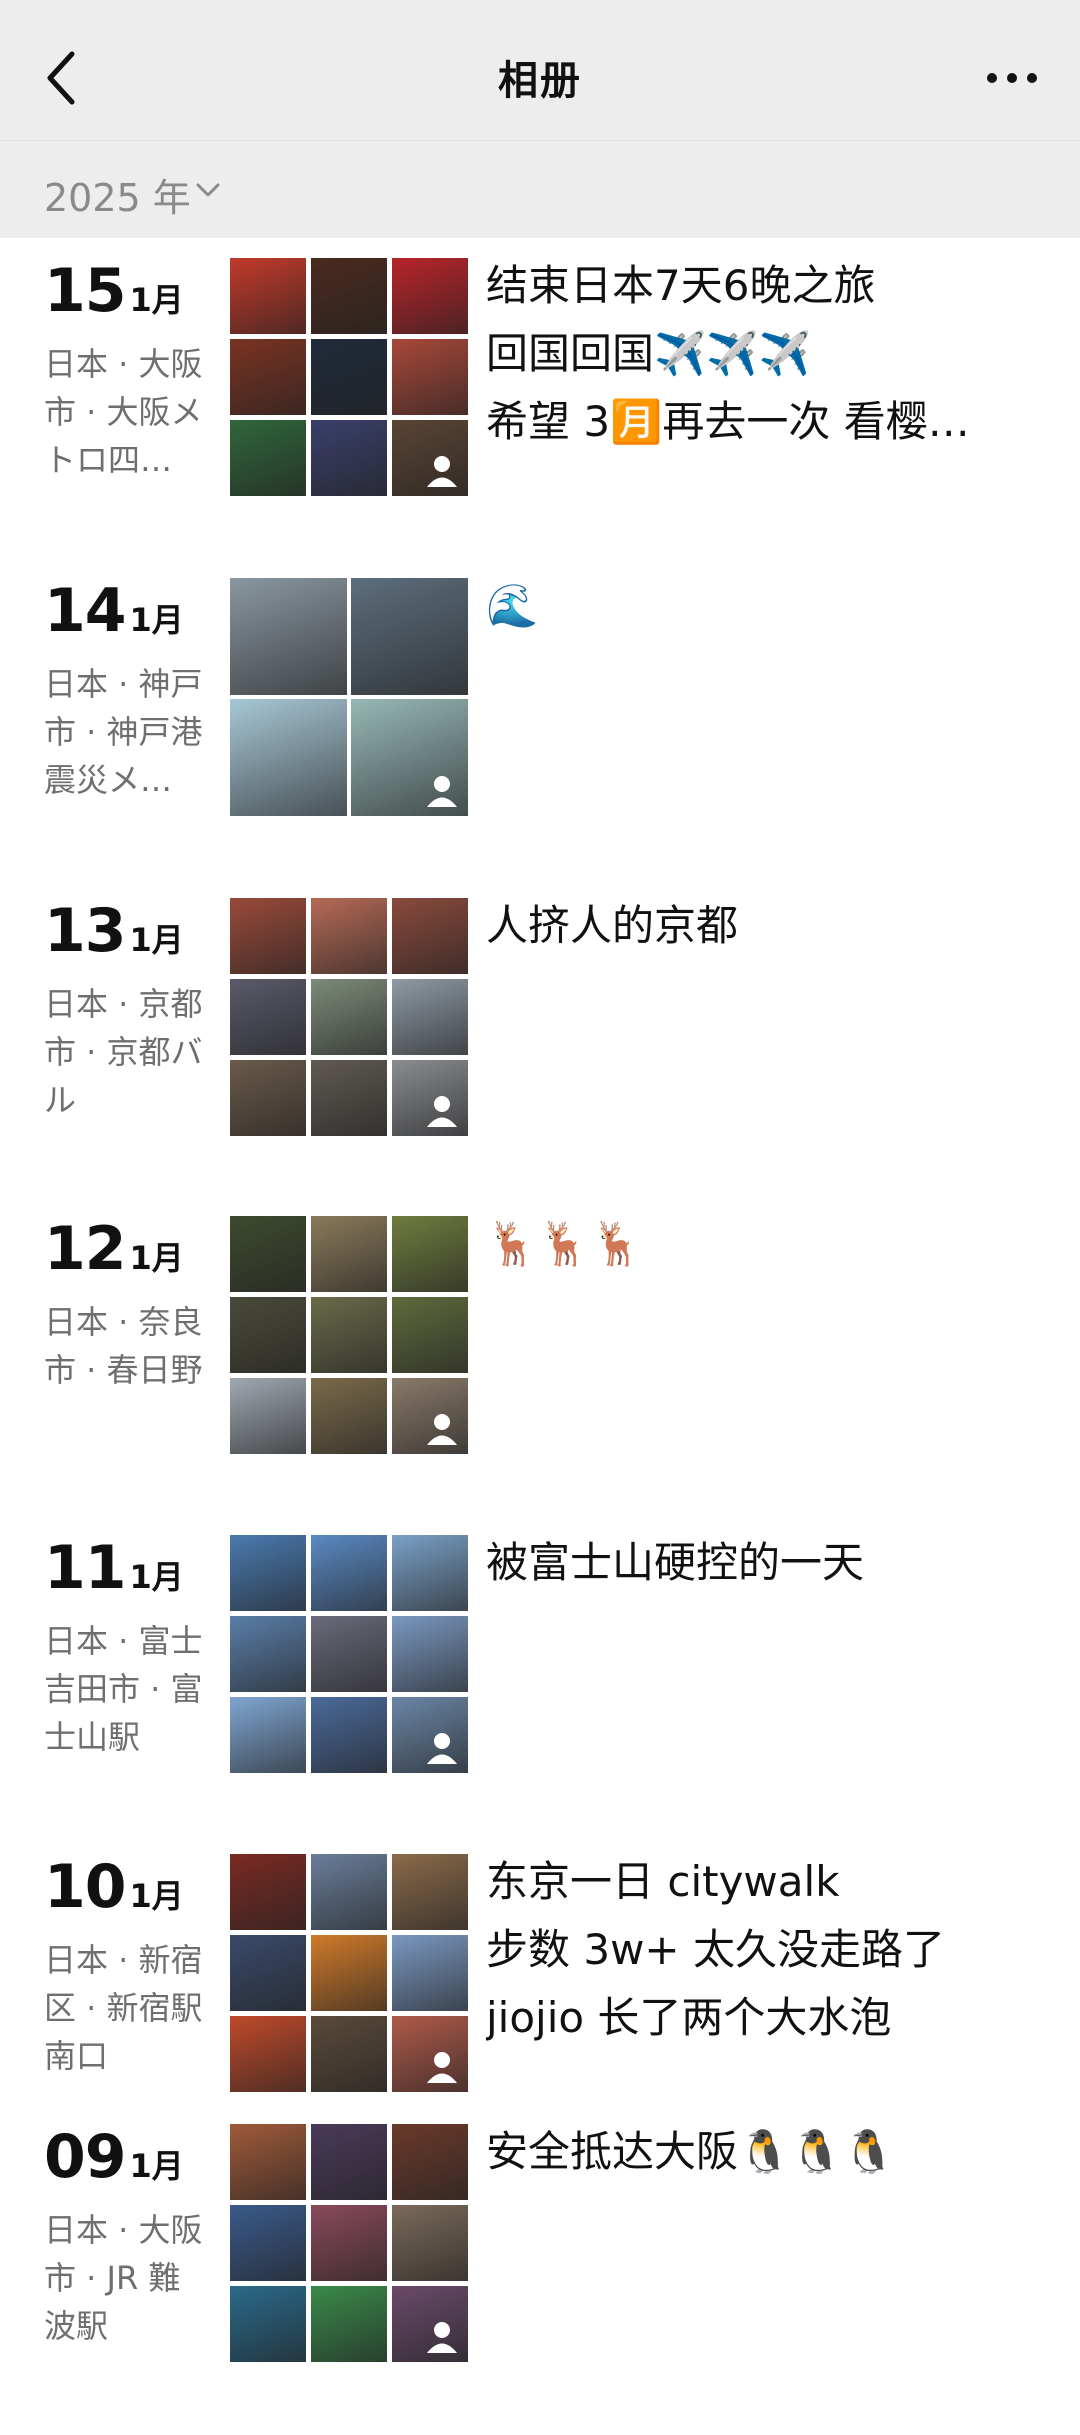 This screenshot has height=2435, width=1080. What do you see at coordinates (540, 81) in the screenshot?
I see `page-title: 相册` at bounding box center [540, 81].